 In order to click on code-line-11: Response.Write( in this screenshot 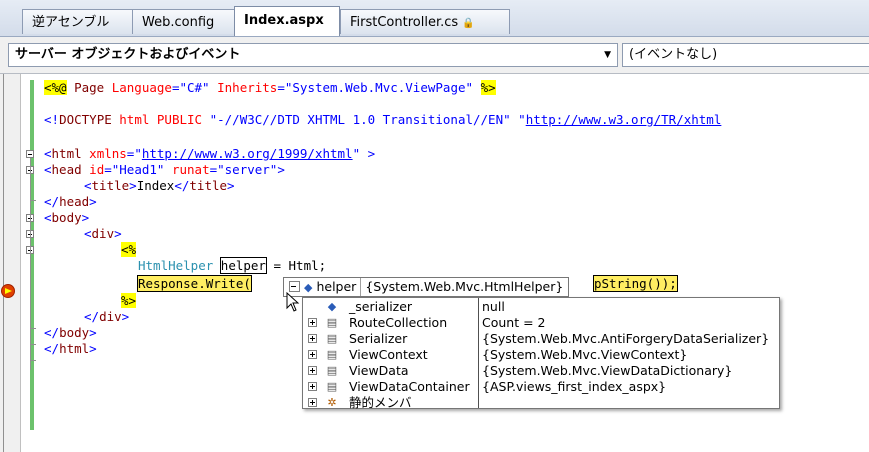, I will do `click(194, 283)`.